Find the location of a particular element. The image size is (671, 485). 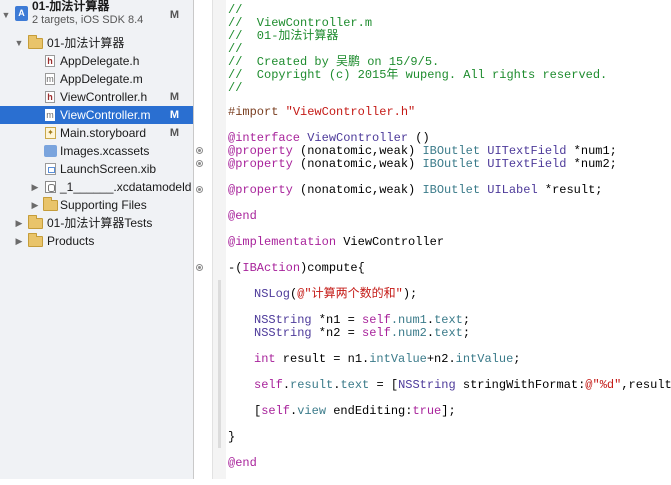

asset-catalog-icon is located at coordinates (50, 151).